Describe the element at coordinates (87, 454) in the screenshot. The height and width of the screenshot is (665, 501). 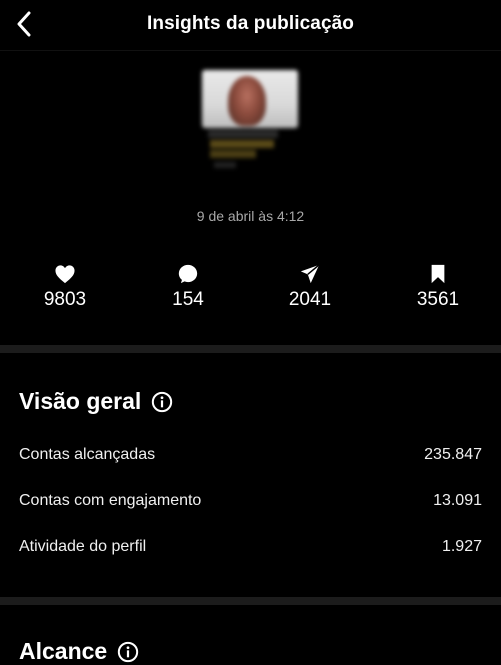
I see `row-label: Contas alcançadas` at that location.